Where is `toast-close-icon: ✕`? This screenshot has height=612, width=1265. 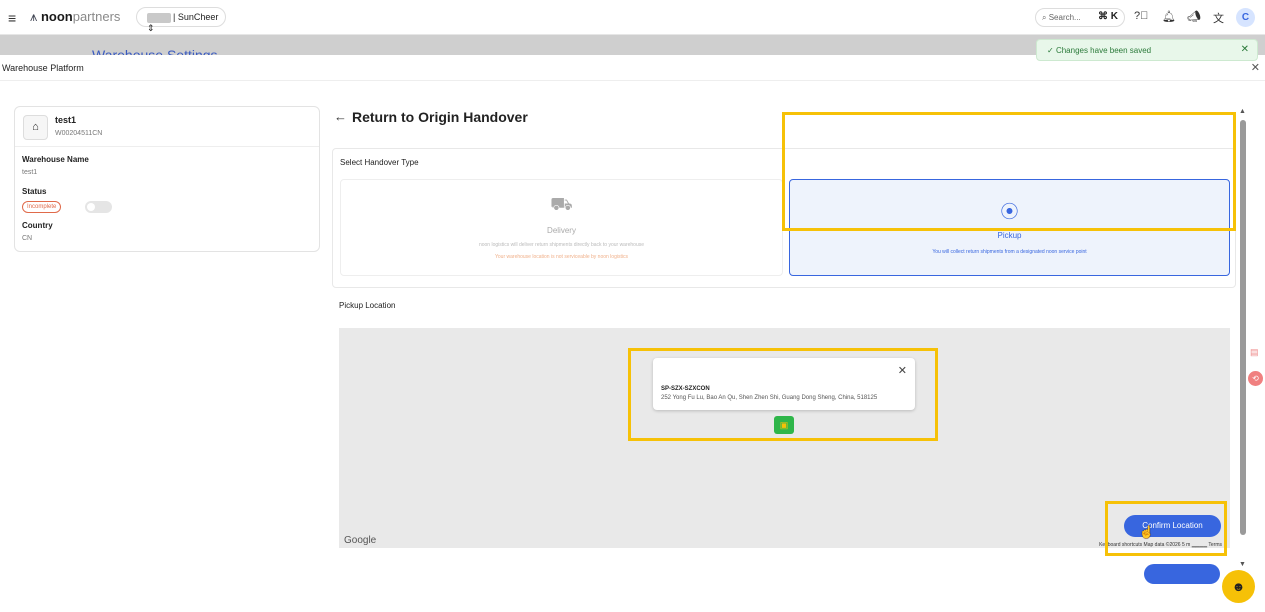
toast-close-icon: ✕ is located at coordinates (1245, 49).